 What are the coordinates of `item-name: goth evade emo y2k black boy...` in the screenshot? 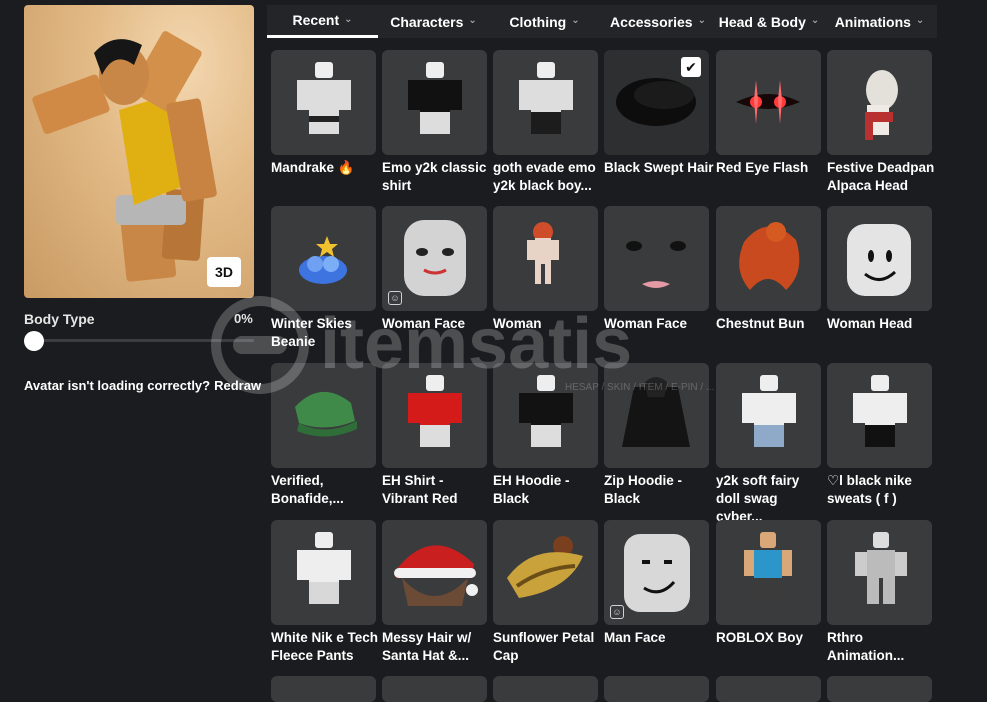 It's located at (548, 177).